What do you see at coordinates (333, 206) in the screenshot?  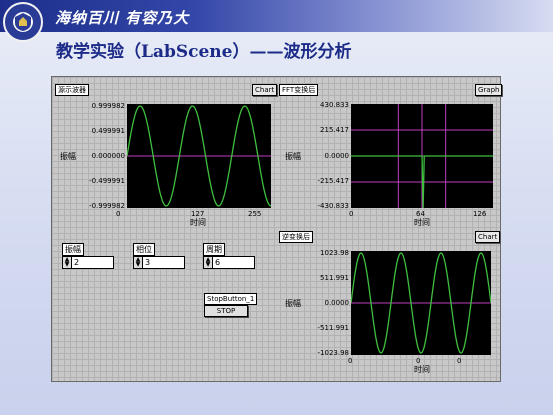 I see `fft-ytick: -430.833` at bounding box center [333, 206].